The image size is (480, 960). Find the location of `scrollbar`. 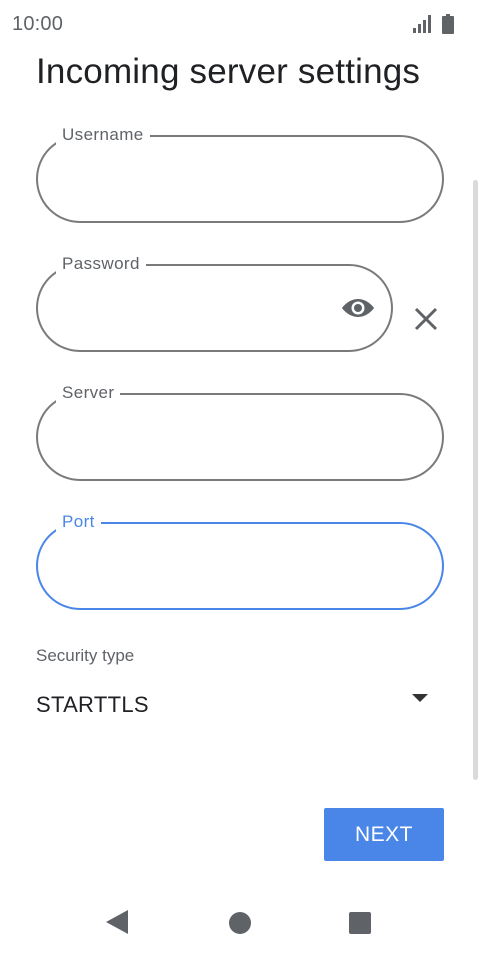

scrollbar is located at coordinates (475, 480).